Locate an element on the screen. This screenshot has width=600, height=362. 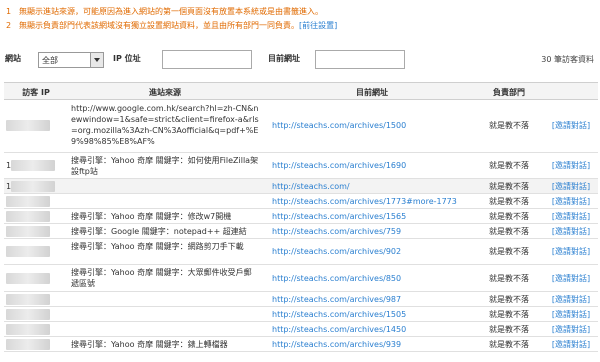
current-url-link: http://steachs.com/archives/1505 is located at coordinates (372, 314).